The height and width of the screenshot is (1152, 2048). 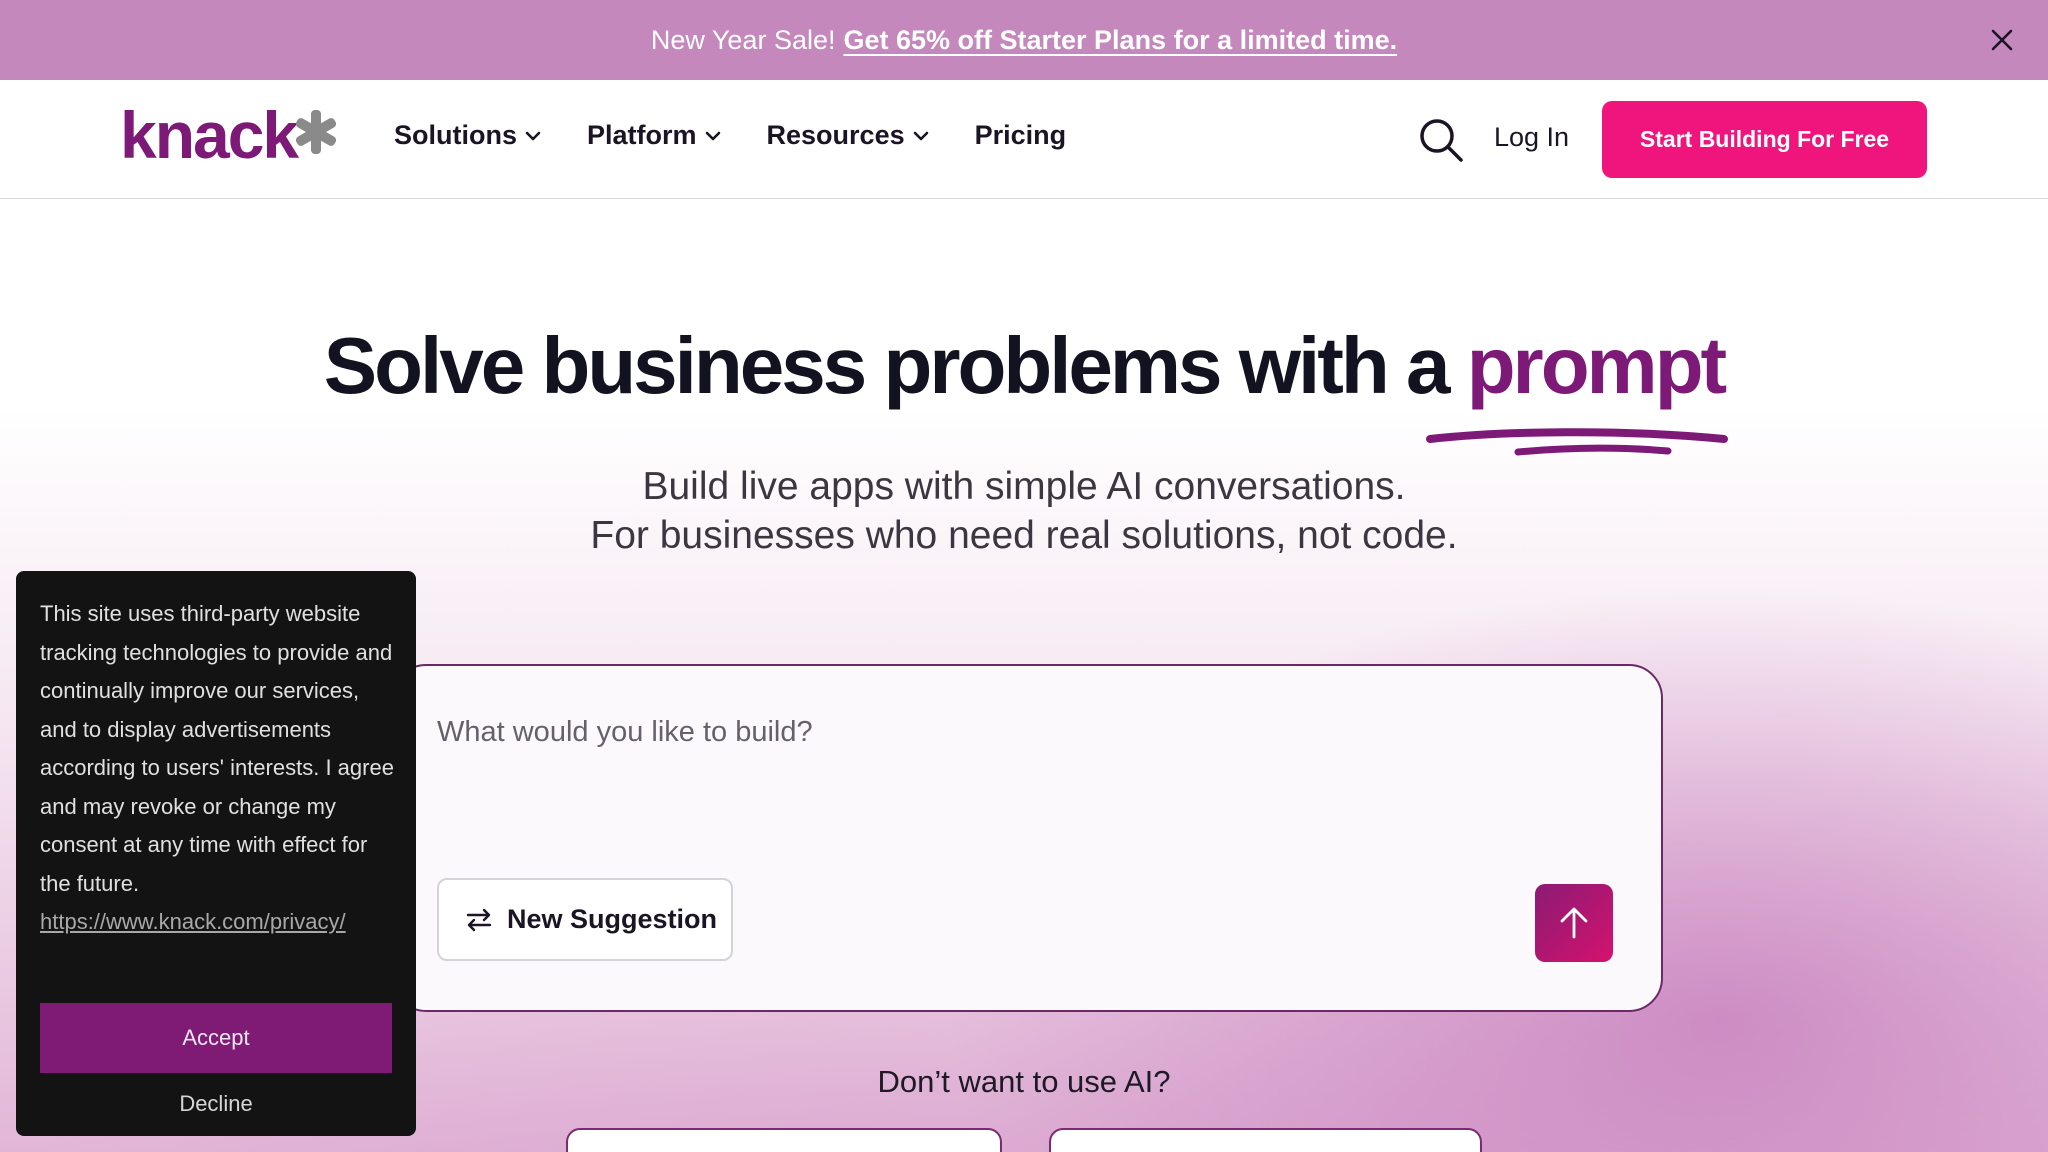 I want to click on prompt-input, so click(x=987, y=732).